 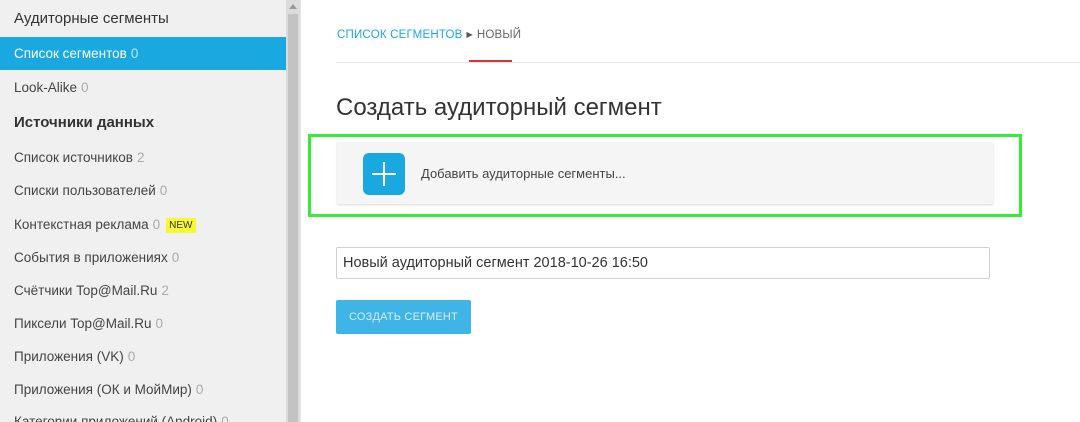 I want to click on sidebar-divider, so click(x=300, y=211).